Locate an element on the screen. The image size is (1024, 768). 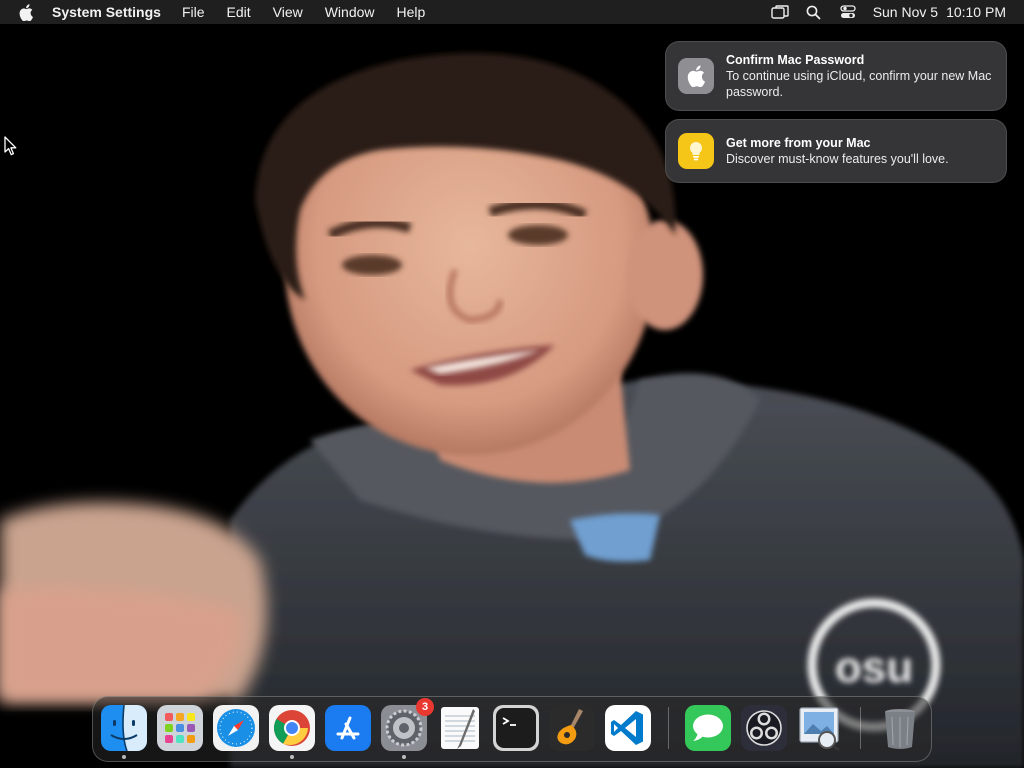
menu-edit: Edit is located at coordinates (239, 12).